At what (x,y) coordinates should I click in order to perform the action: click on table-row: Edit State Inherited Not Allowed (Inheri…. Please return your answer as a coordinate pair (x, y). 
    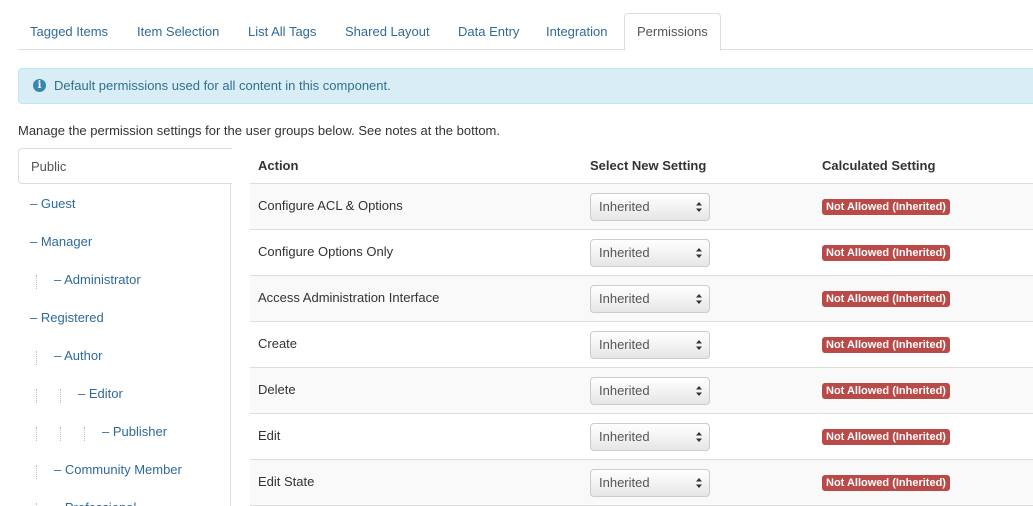
    Looking at the image, I should click on (641, 483).